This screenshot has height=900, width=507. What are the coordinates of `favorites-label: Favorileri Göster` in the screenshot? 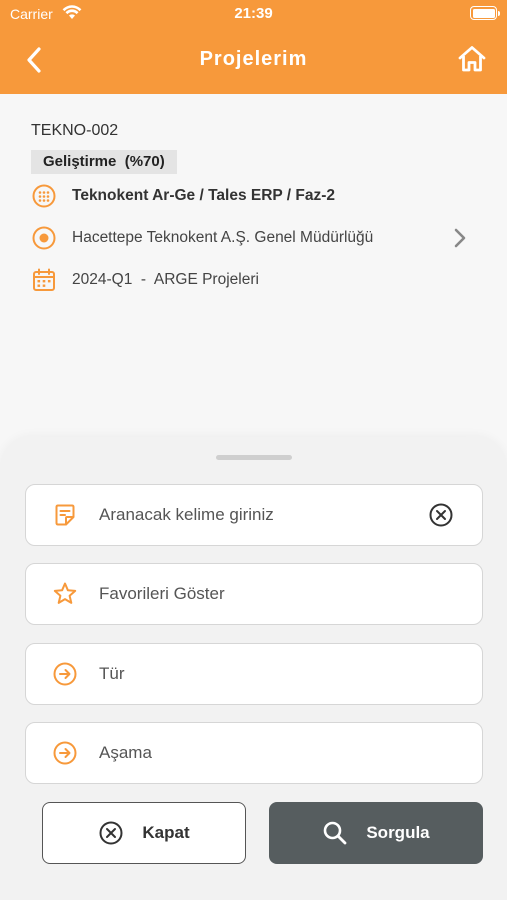 It's located at (162, 593).